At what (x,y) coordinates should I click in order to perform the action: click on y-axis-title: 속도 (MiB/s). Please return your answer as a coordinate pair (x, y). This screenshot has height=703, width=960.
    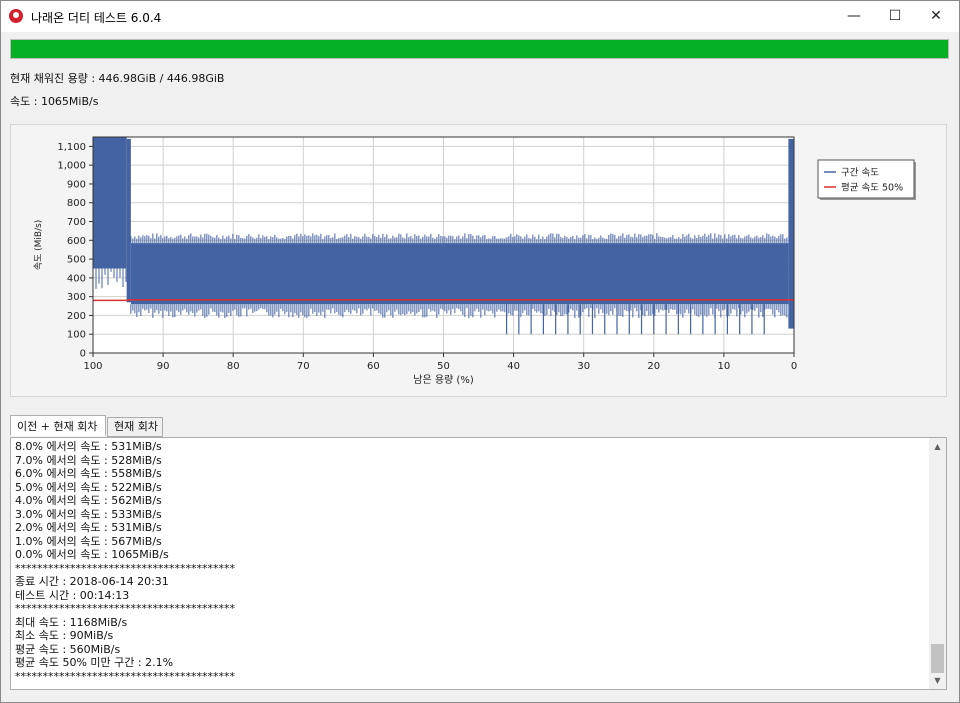
    Looking at the image, I should click on (38, 245).